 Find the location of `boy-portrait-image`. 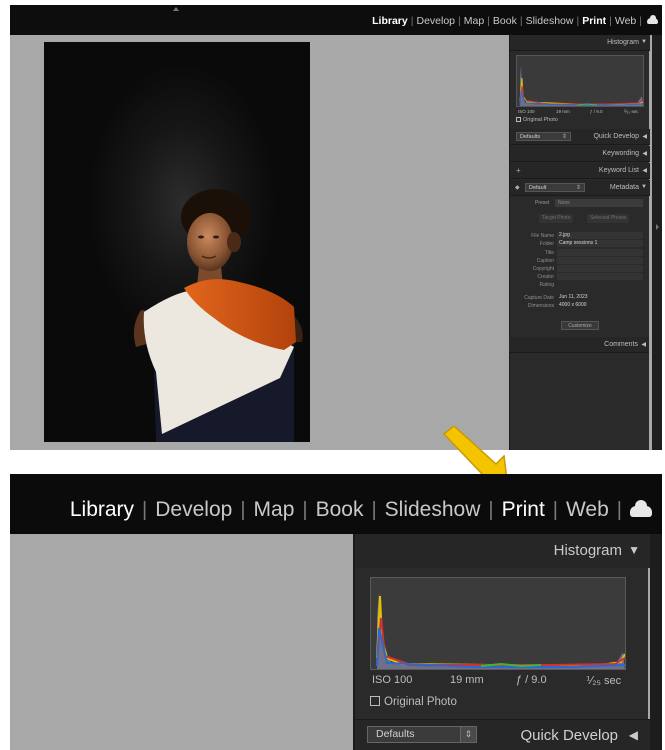

boy-portrait-image is located at coordinates (218, 315).